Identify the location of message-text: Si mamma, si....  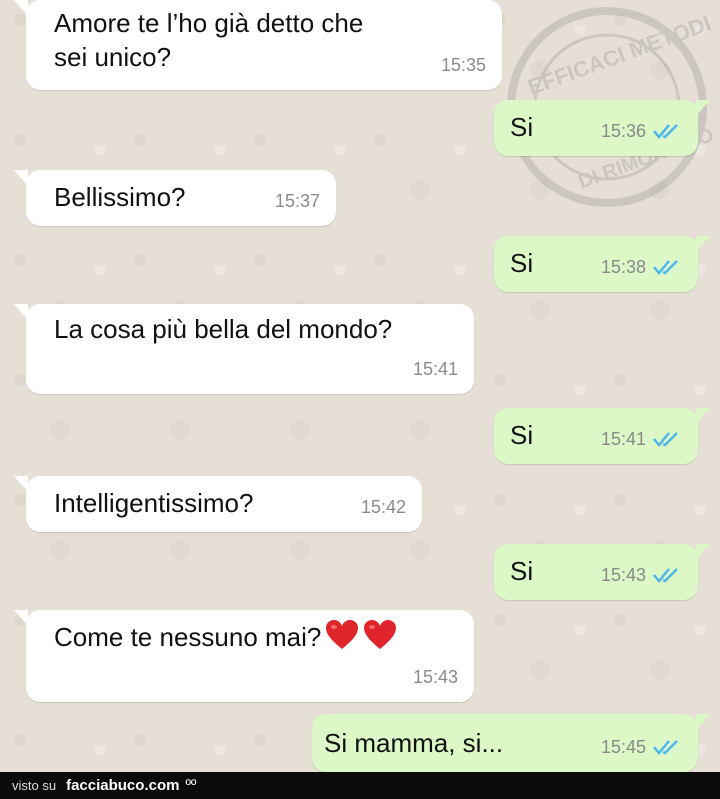
(414, 743).